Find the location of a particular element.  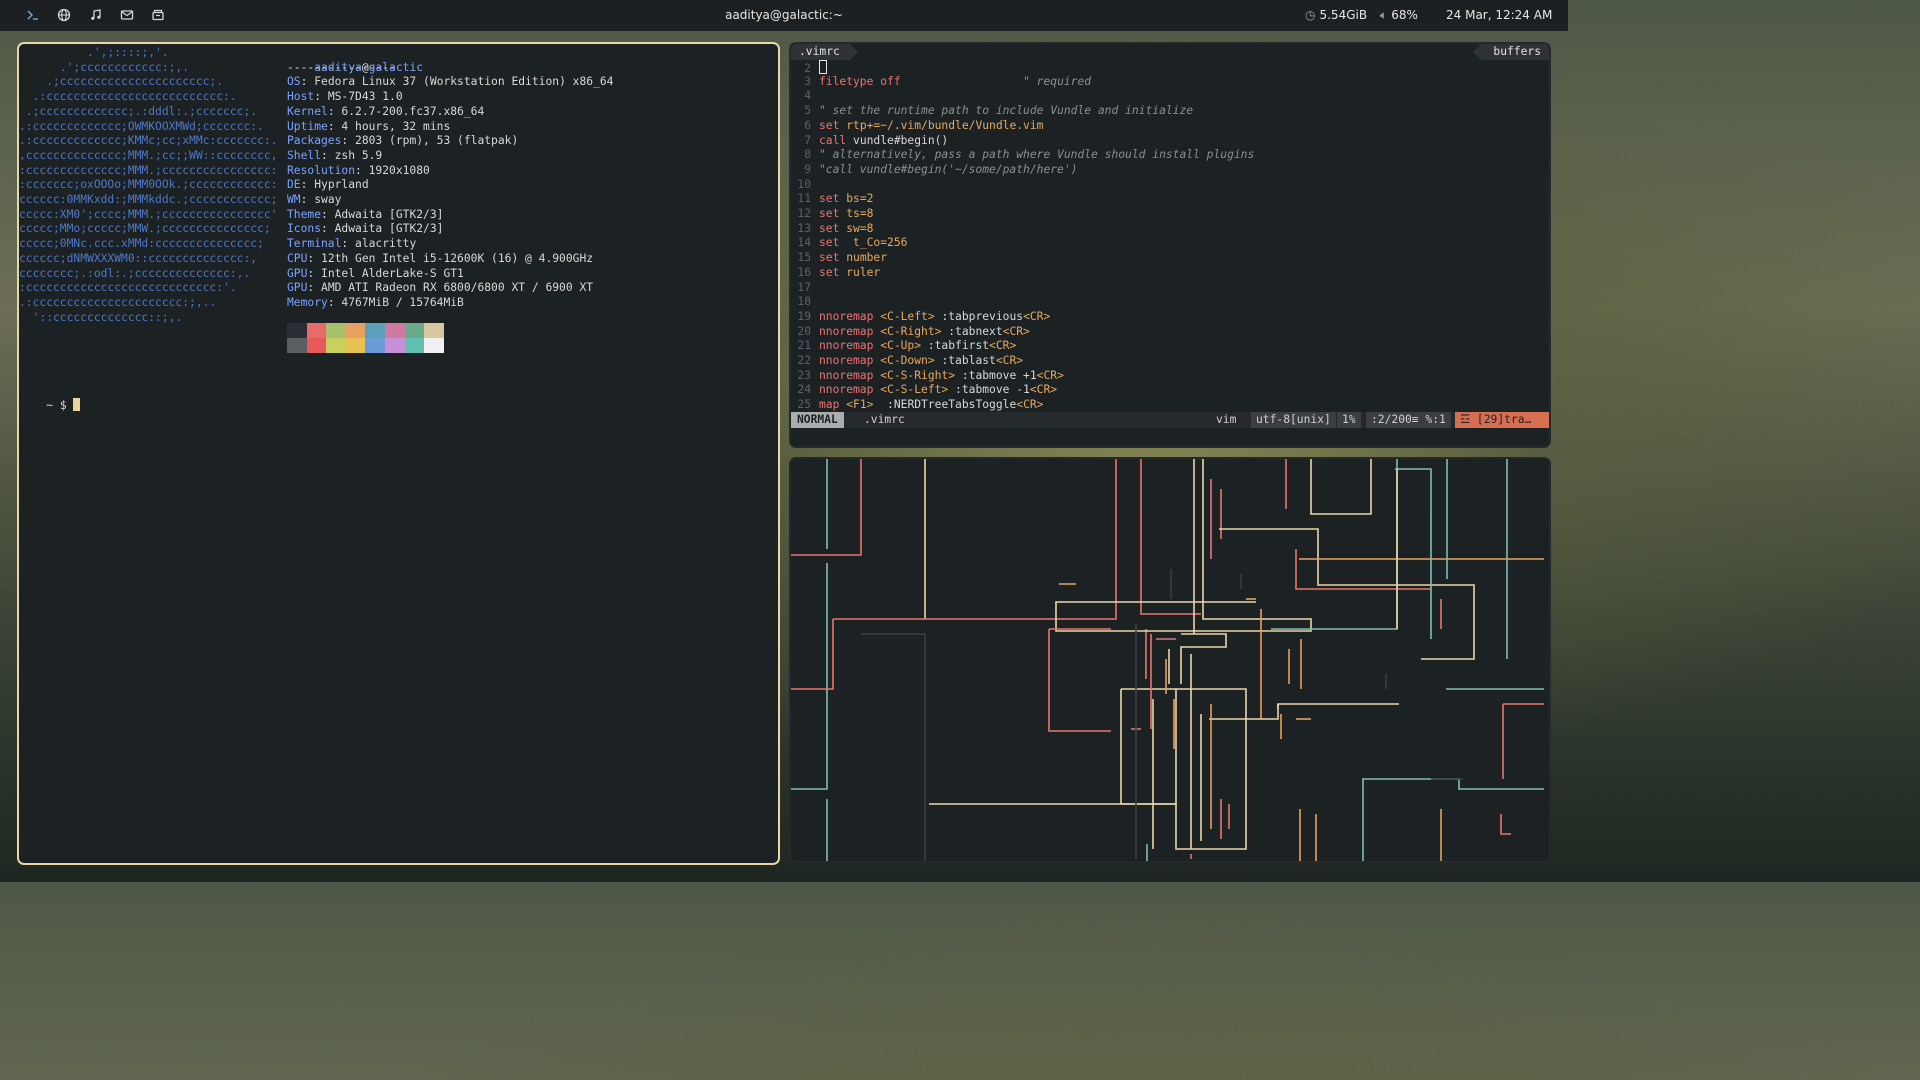

code-token: <C-S-Right> is located at coordinates (918, 375).